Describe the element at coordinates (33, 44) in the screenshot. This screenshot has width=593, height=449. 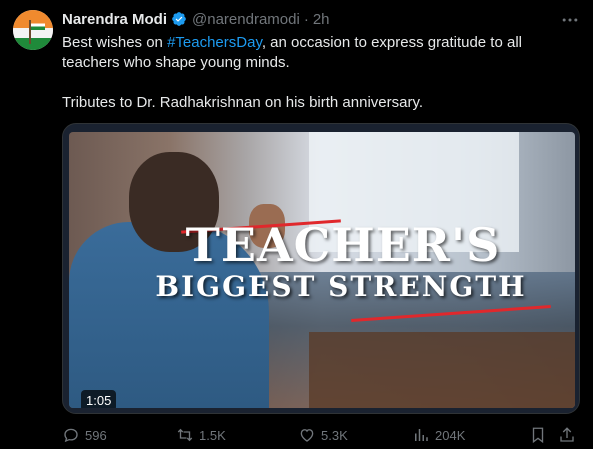
I see `avatar-green` at that location.